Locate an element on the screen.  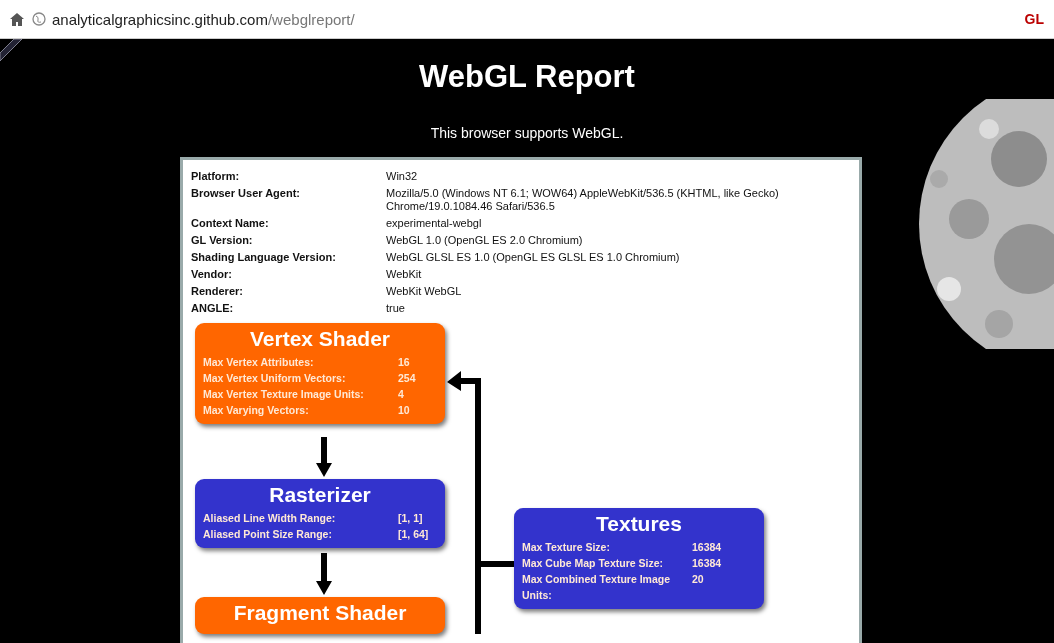
stage-label: Max Cube Map Texture Size: is located at coordinates (593, 563).